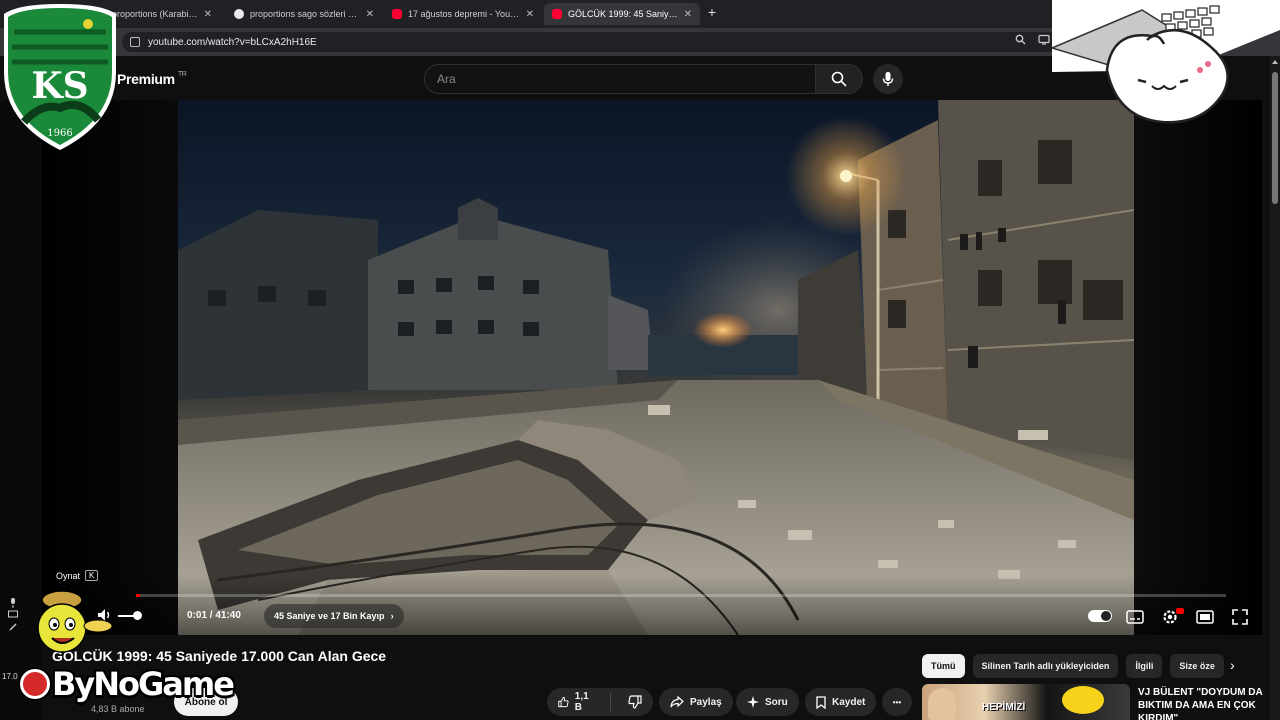  What do you see at coordinates (677, 702) in the screenshot?
I see `share-icon` at bounding box center [677, 702].